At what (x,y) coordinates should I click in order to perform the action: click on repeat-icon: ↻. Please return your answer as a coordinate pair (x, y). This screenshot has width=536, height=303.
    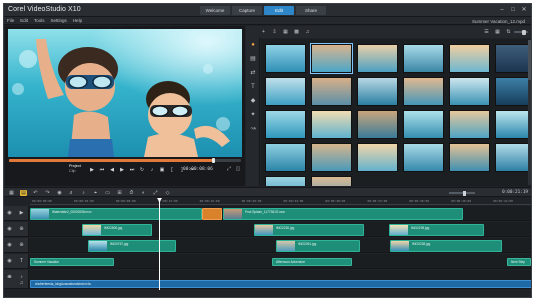
    Looking at the image, I should click on (142, 170).